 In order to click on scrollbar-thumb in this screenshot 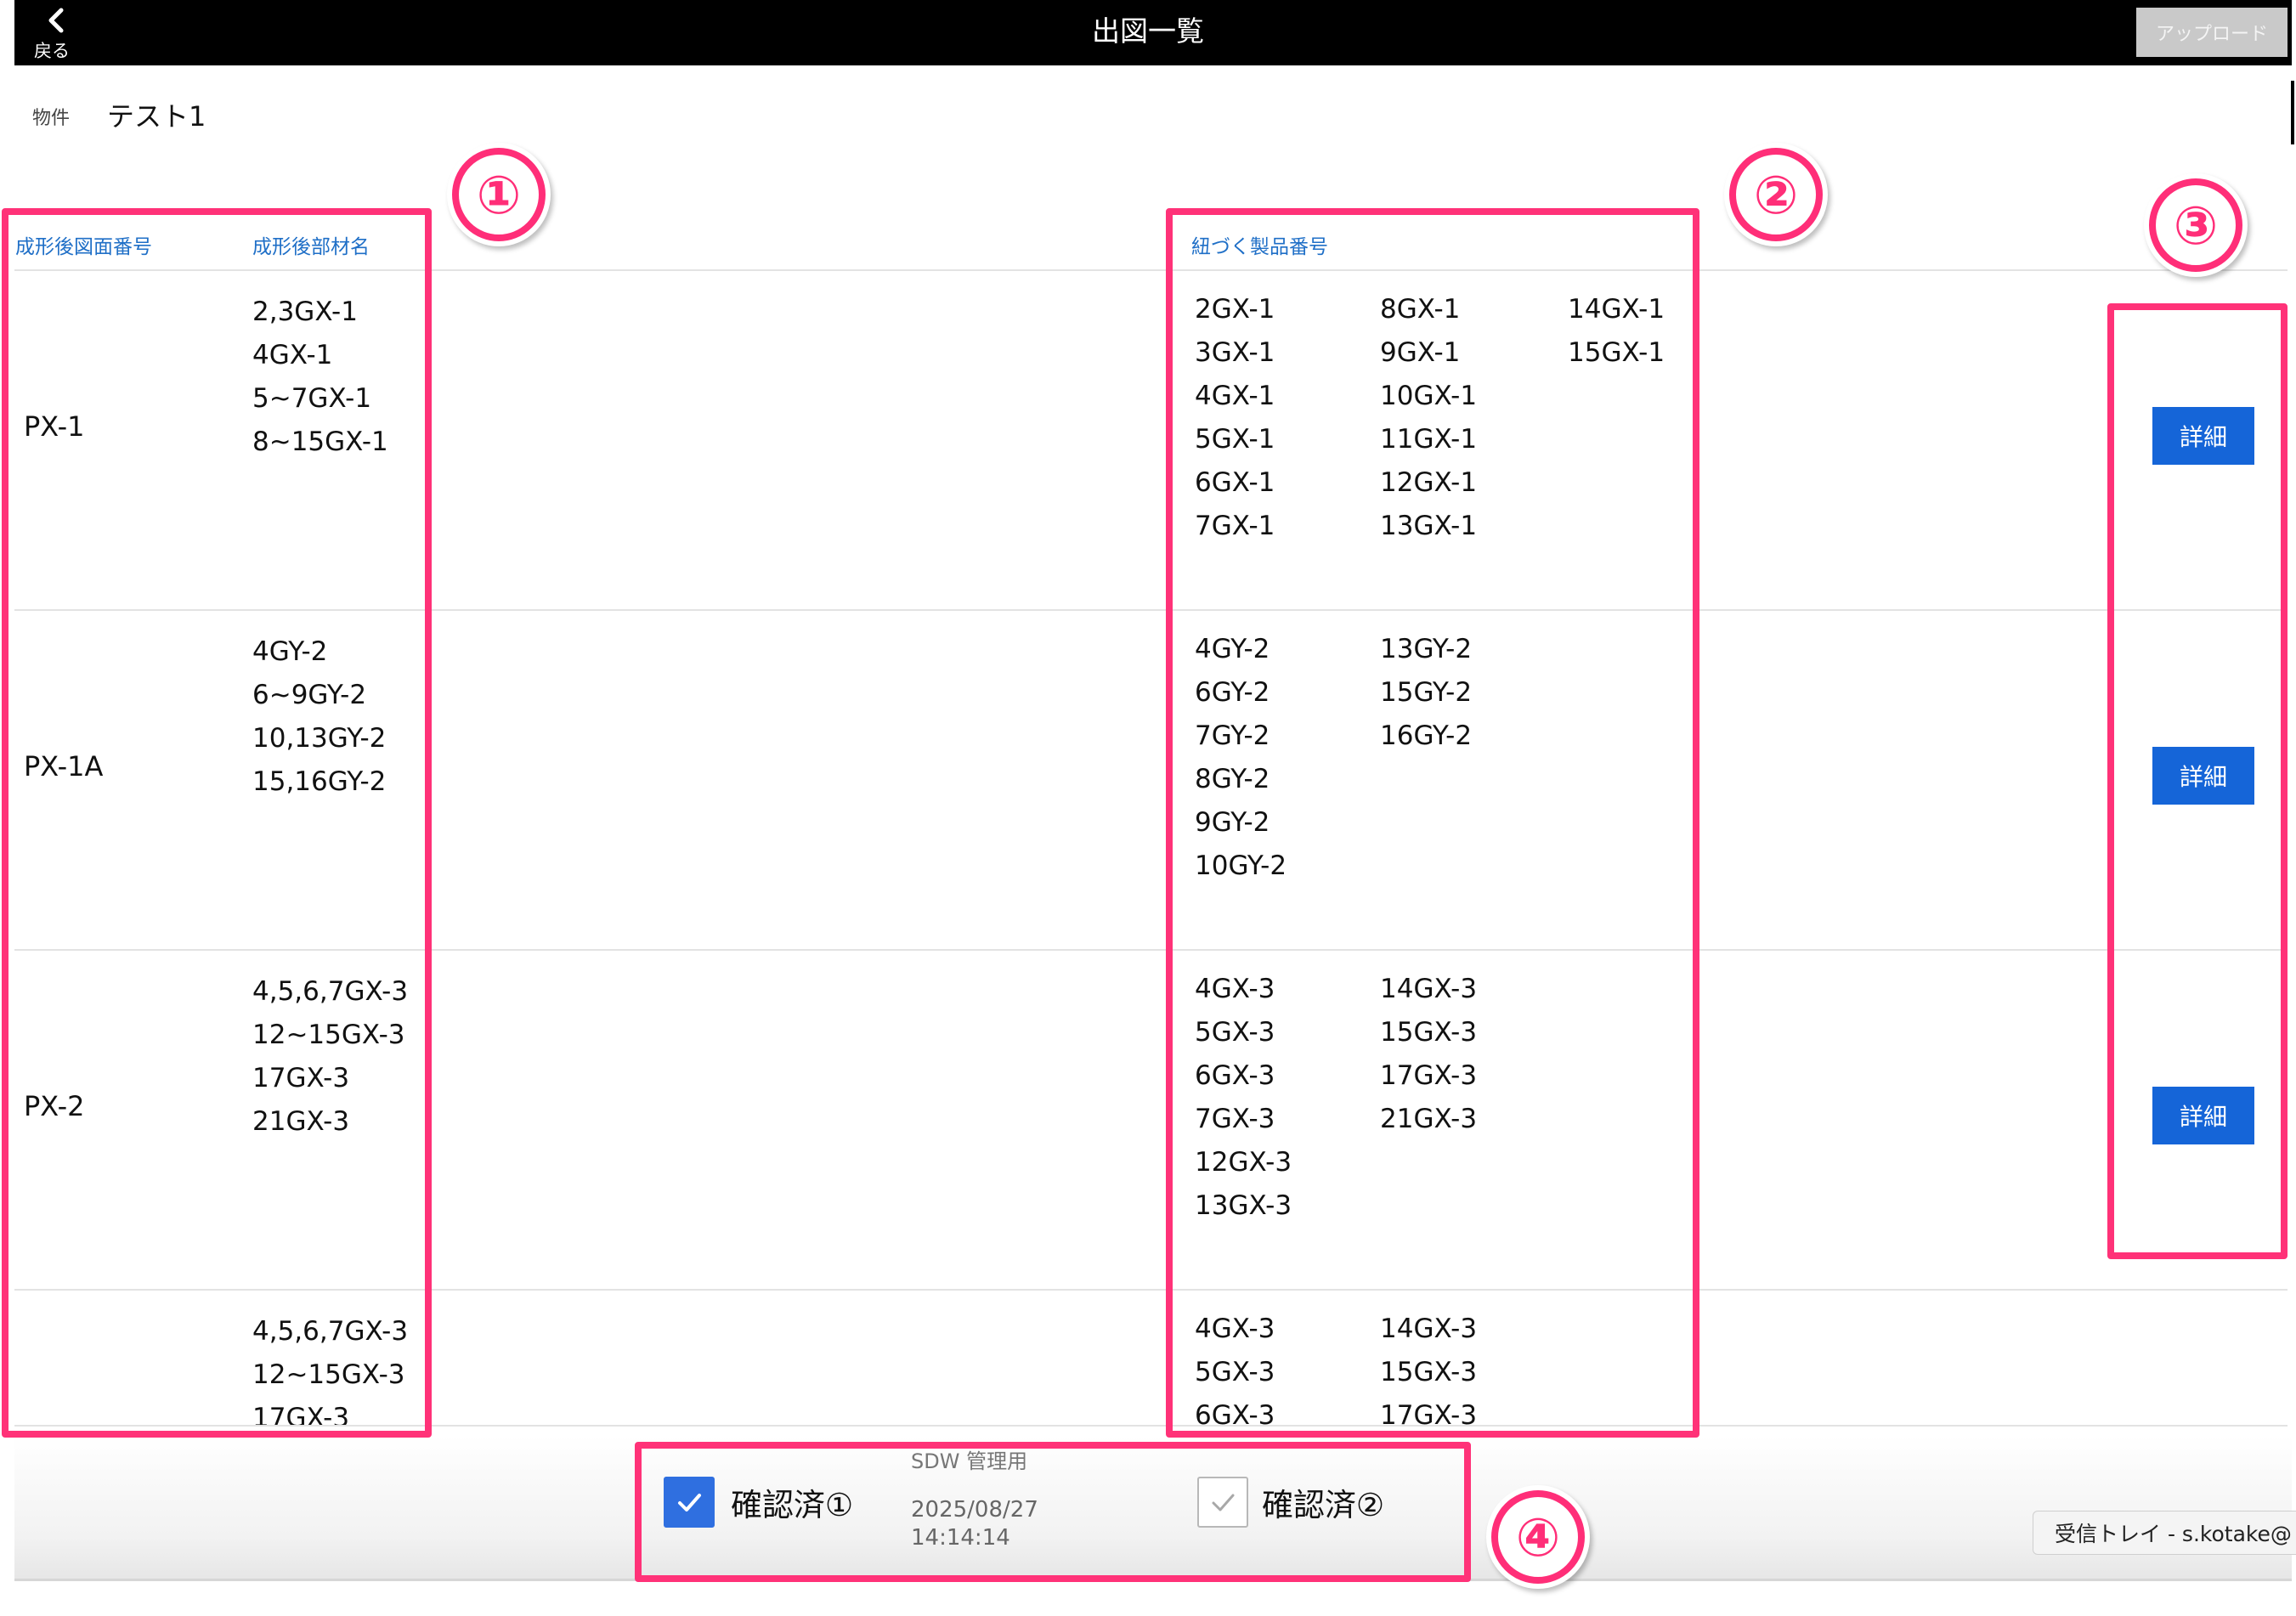, I will do `click(2292, 113)`.